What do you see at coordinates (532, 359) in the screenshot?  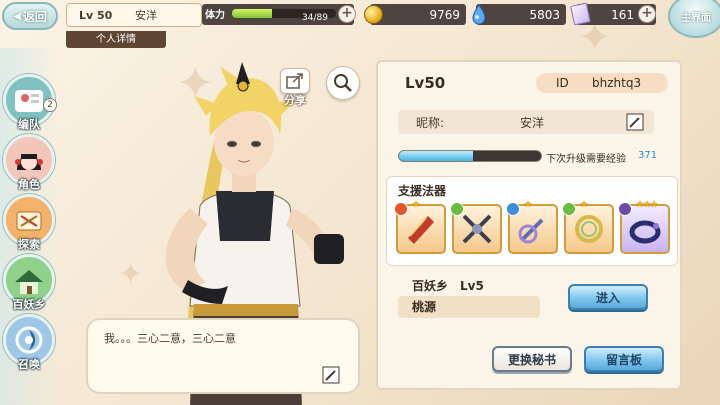 I see `change-secretary-button: 更换秘书` at bounding box center [532, 359].